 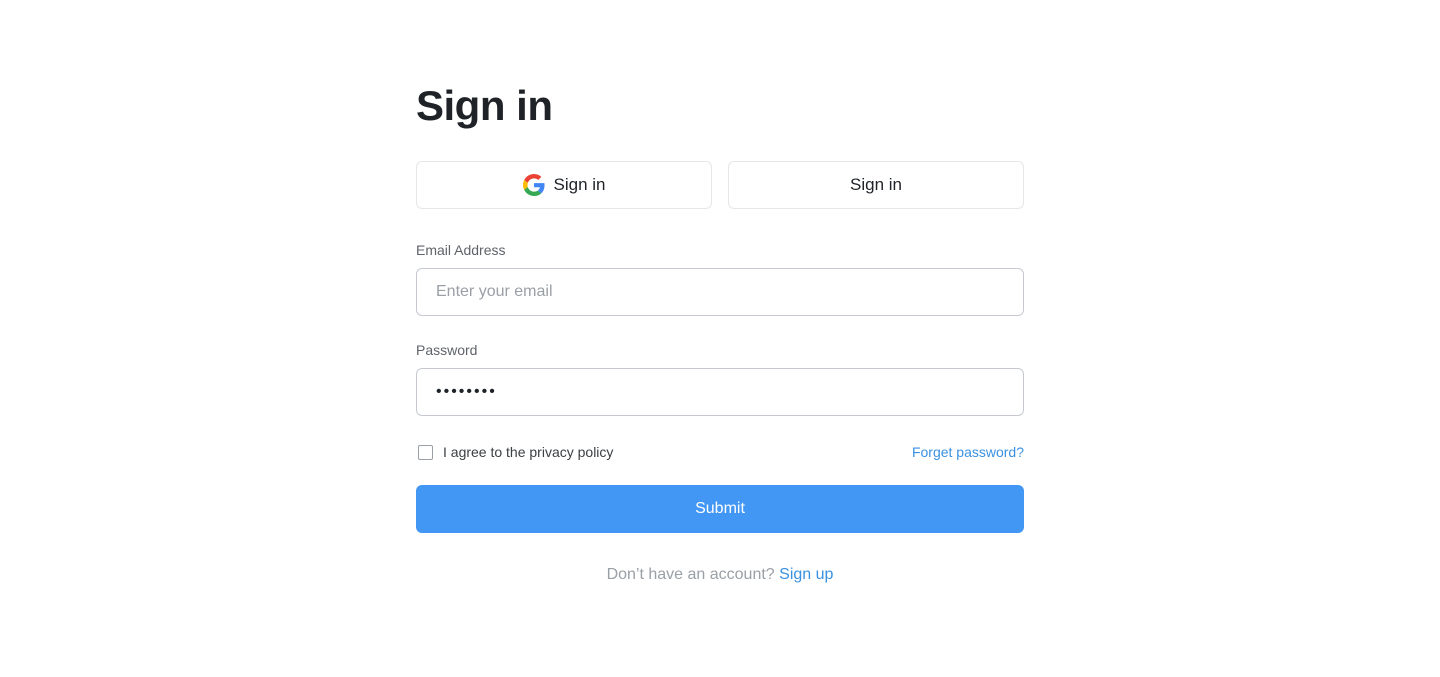 I want to click on page-title: Sign in, so click(x=484, y=105).